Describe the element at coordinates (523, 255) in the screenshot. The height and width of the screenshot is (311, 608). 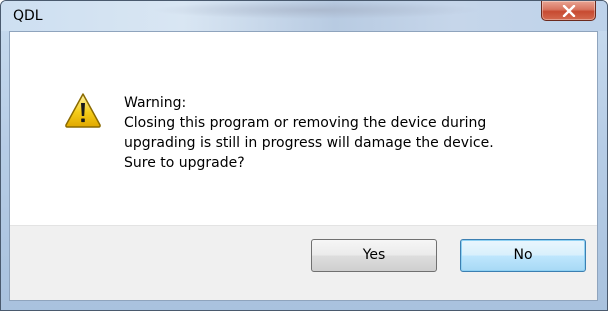
I see `no-button: No` at that location.